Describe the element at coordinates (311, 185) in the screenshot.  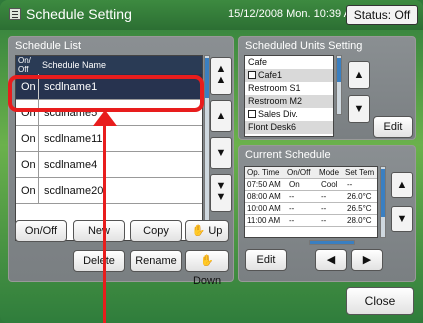
I see `table-row: 07:50 AM On Cool --` at that location.